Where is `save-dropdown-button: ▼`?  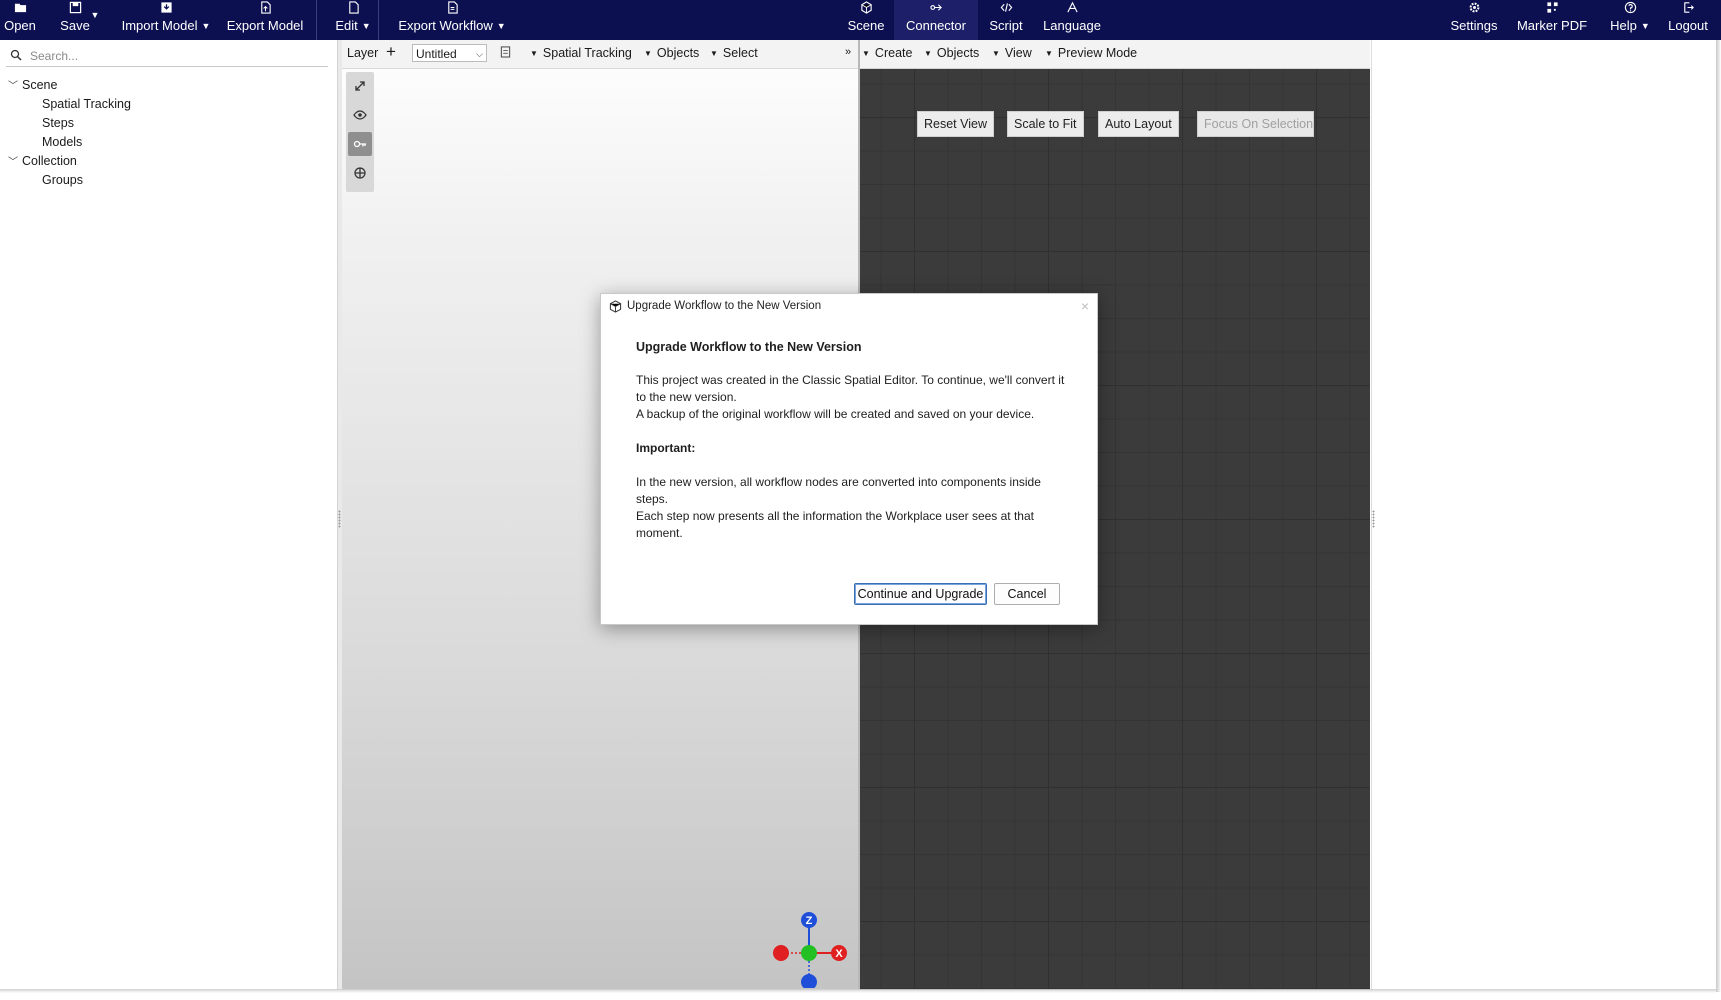 save-dropdown-button: ▼ is located at coordinates (95, 20).